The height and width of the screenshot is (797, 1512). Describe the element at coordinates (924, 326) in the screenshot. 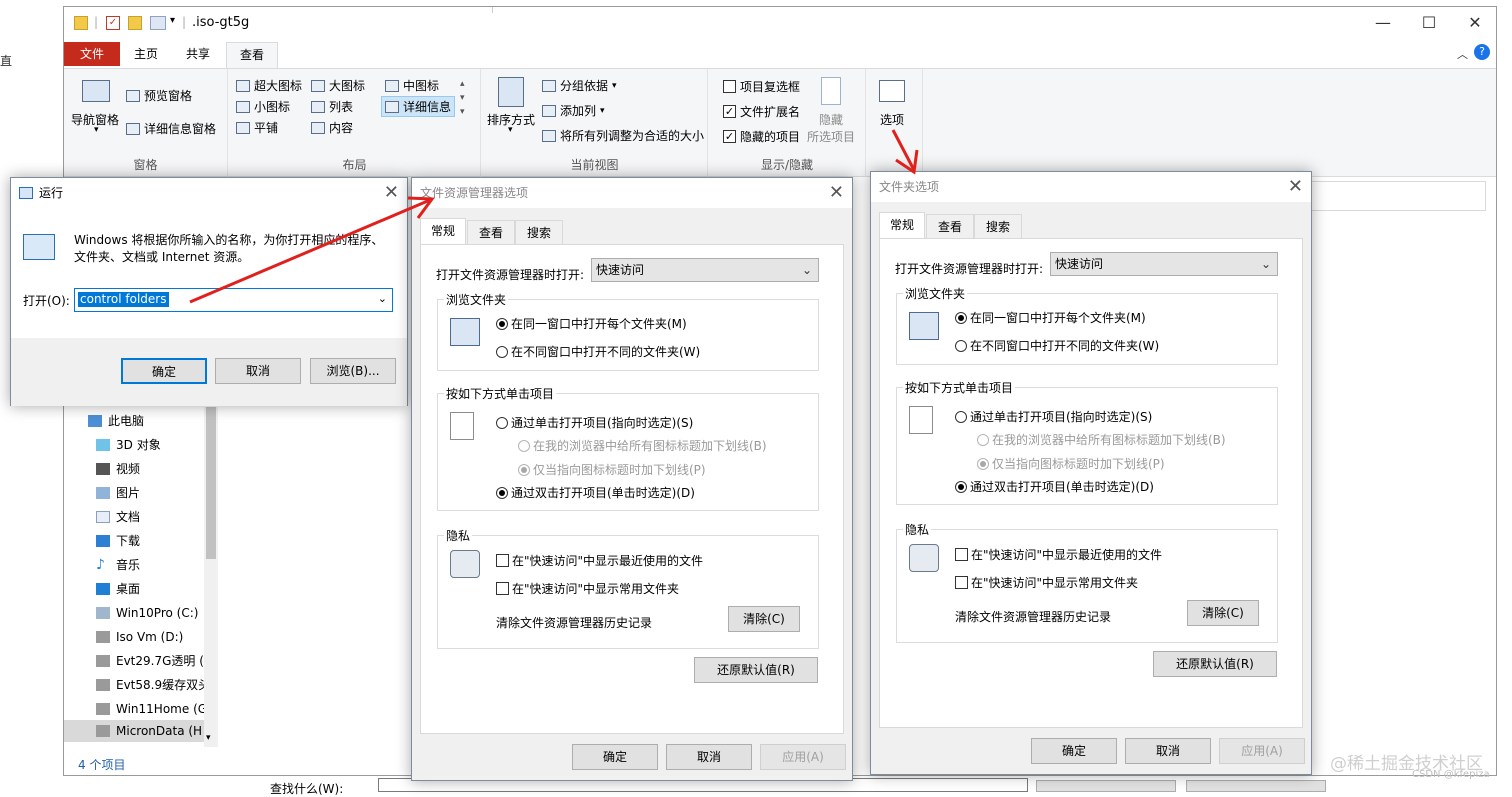

I see `browse-folders-icon` at that location.